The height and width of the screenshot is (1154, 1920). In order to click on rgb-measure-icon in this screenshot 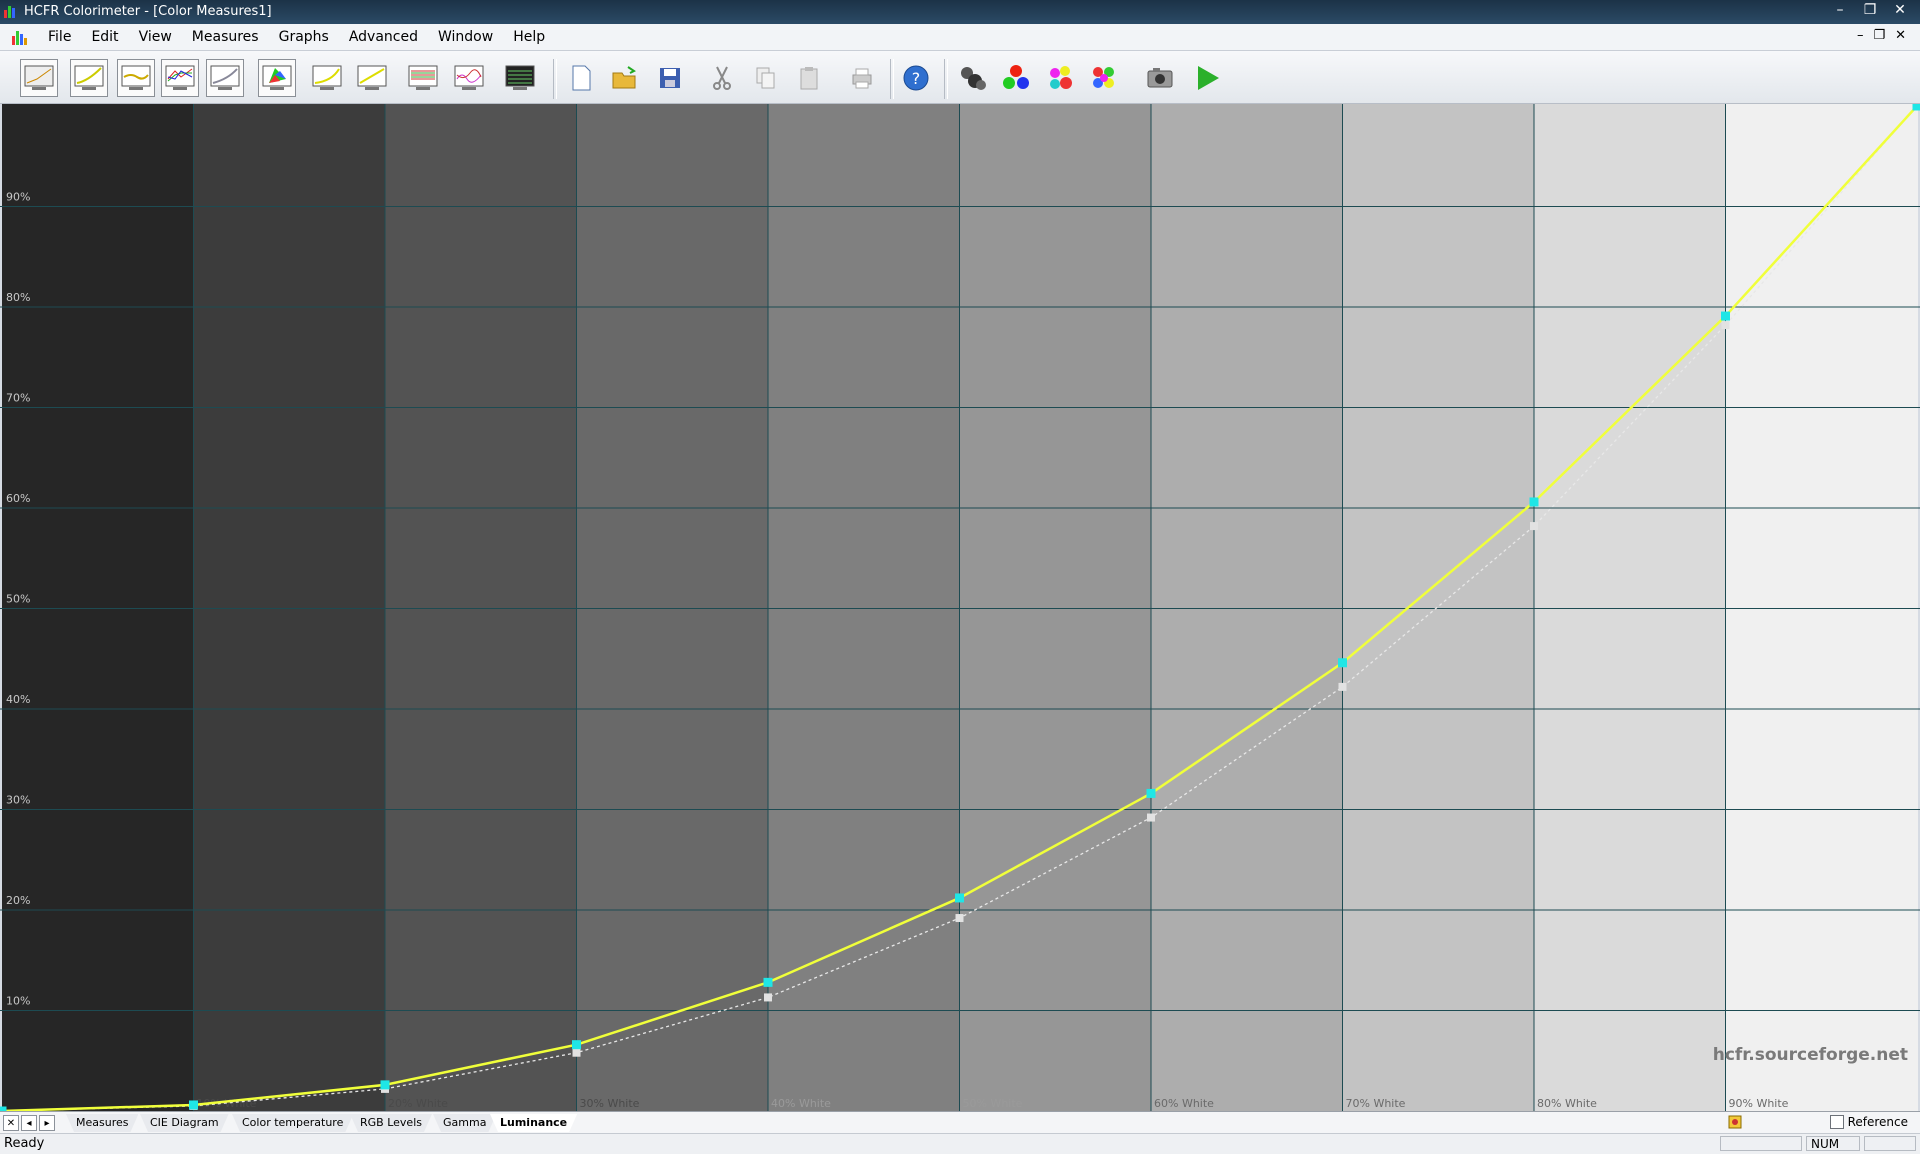, I will do `click(1016, 78)`.